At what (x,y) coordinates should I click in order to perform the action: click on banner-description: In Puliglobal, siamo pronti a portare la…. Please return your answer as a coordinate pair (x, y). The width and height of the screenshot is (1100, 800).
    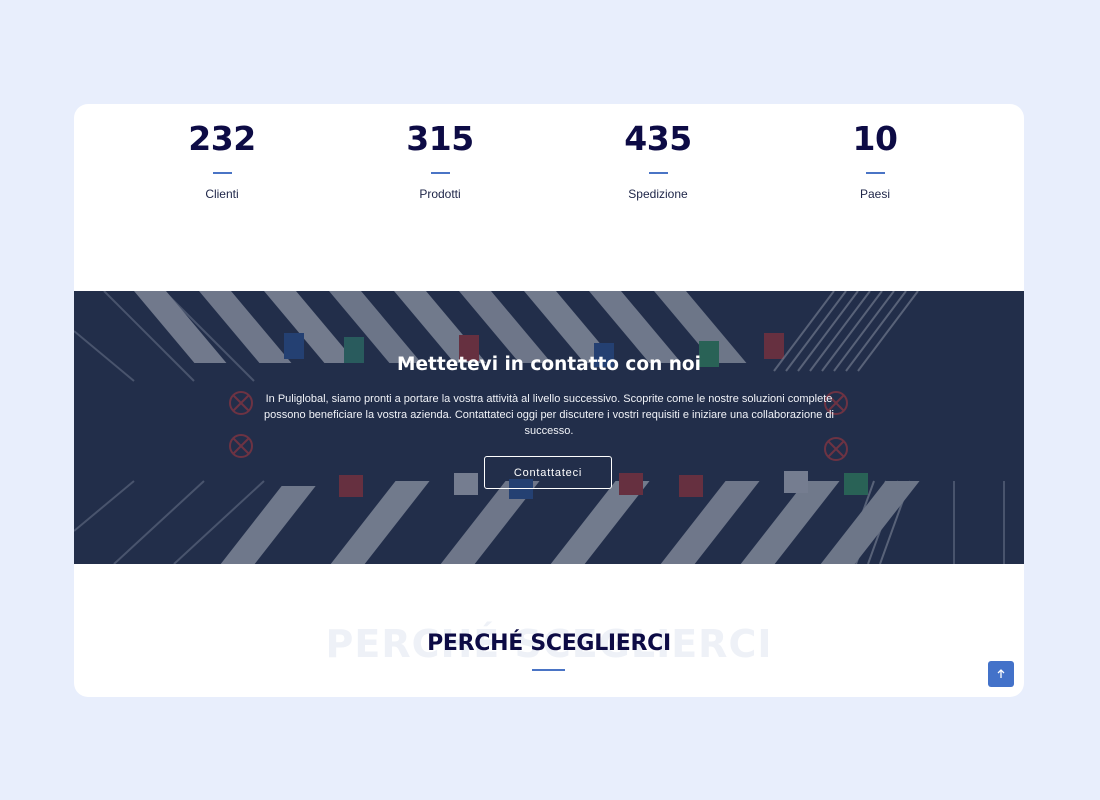
    Looking at the image, I should click on (549, 415).